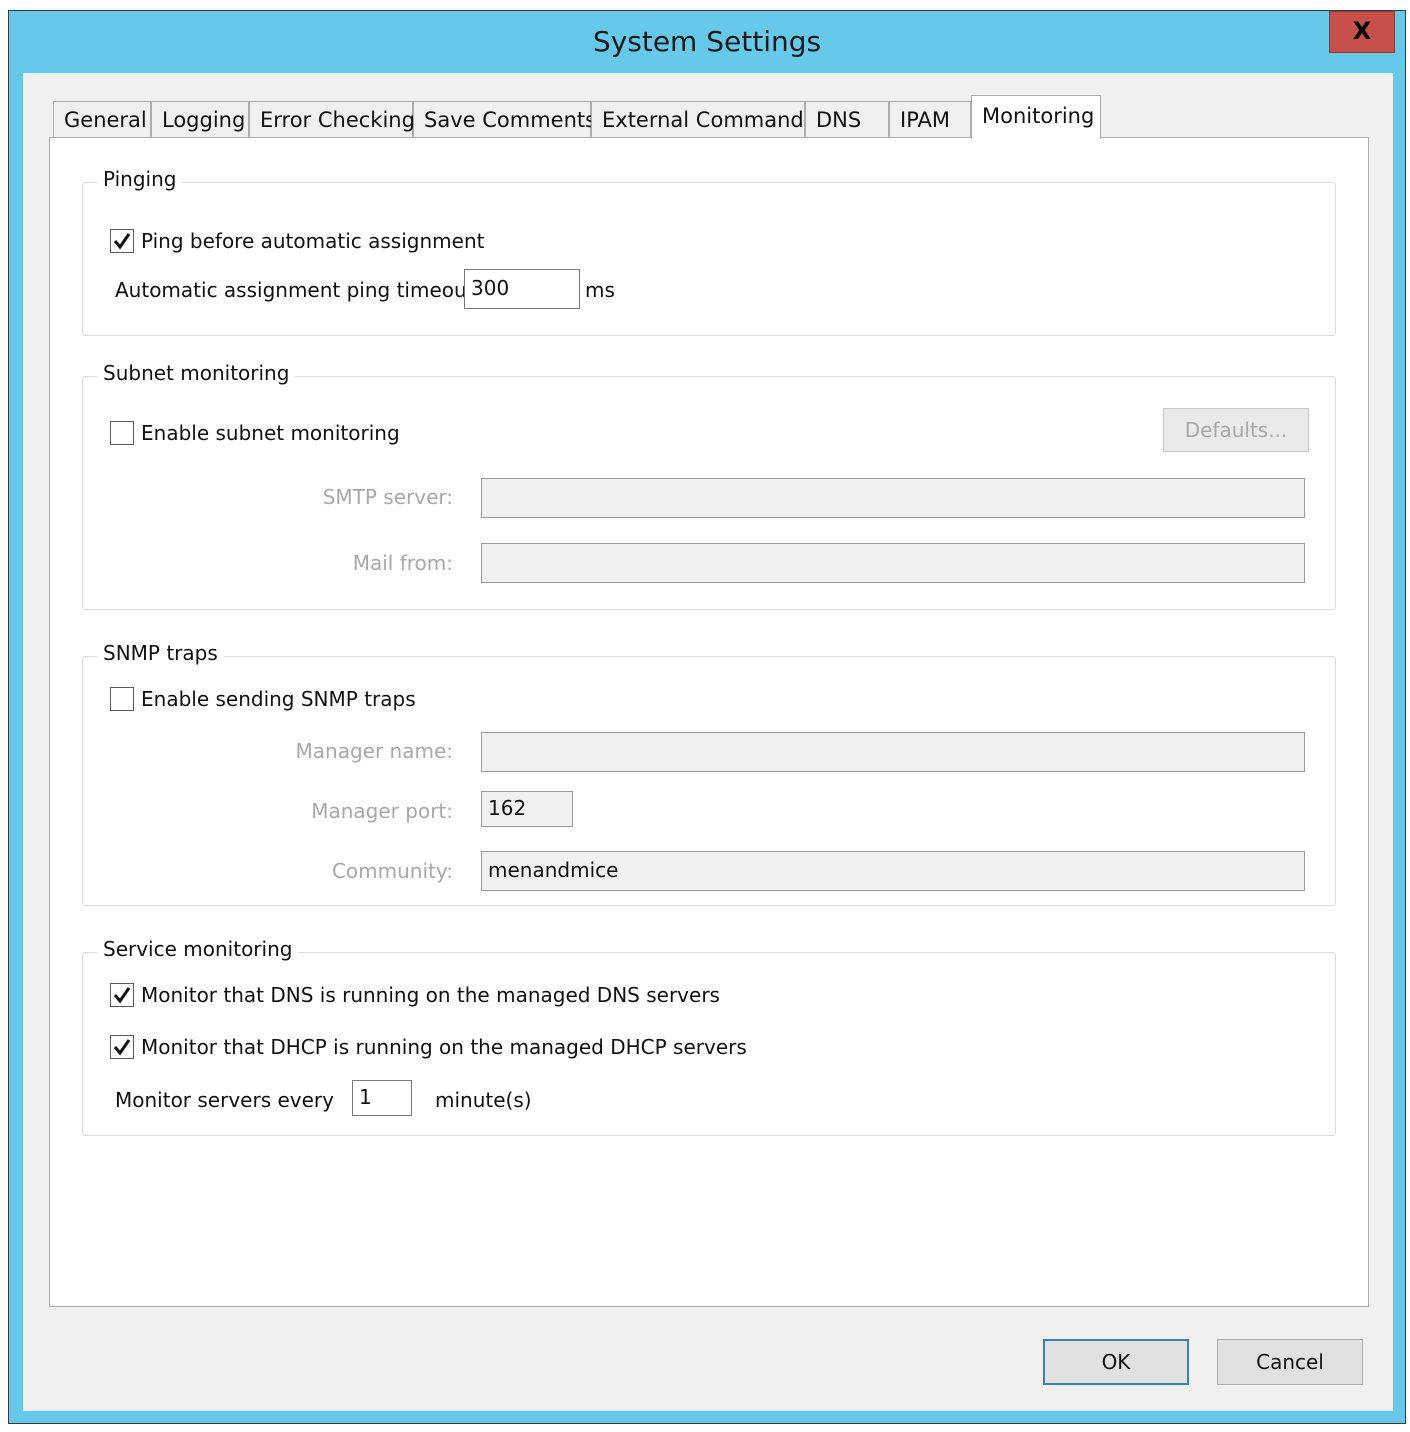 The image size is (1410, 1432). What do you see at coordinates (504, 119) in the screenshot?
I see `tab-save-comments: Save Comments` at bounding box center [504, 119].